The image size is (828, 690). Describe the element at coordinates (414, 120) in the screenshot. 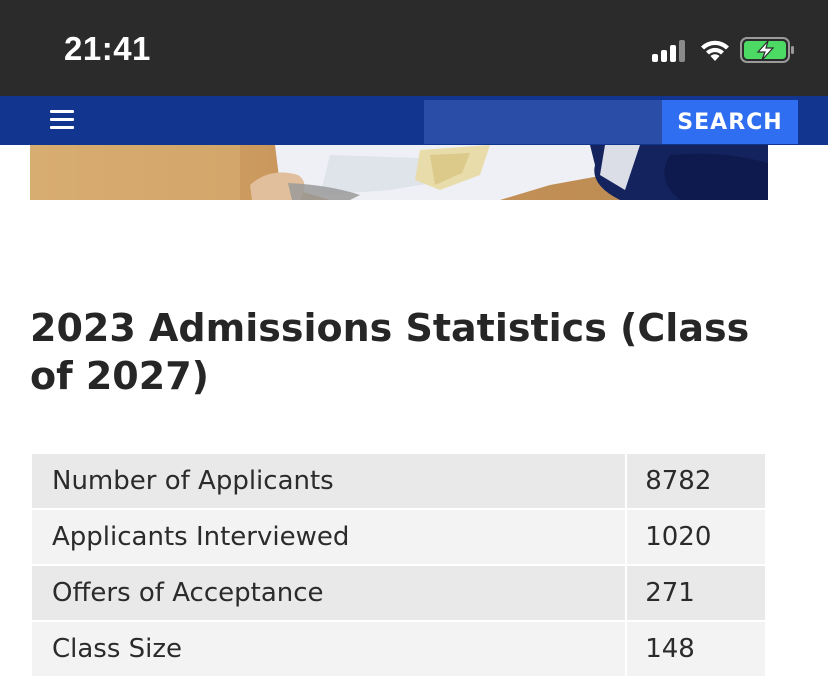

I see `top-navigation-bar: SEARCH` at that location.